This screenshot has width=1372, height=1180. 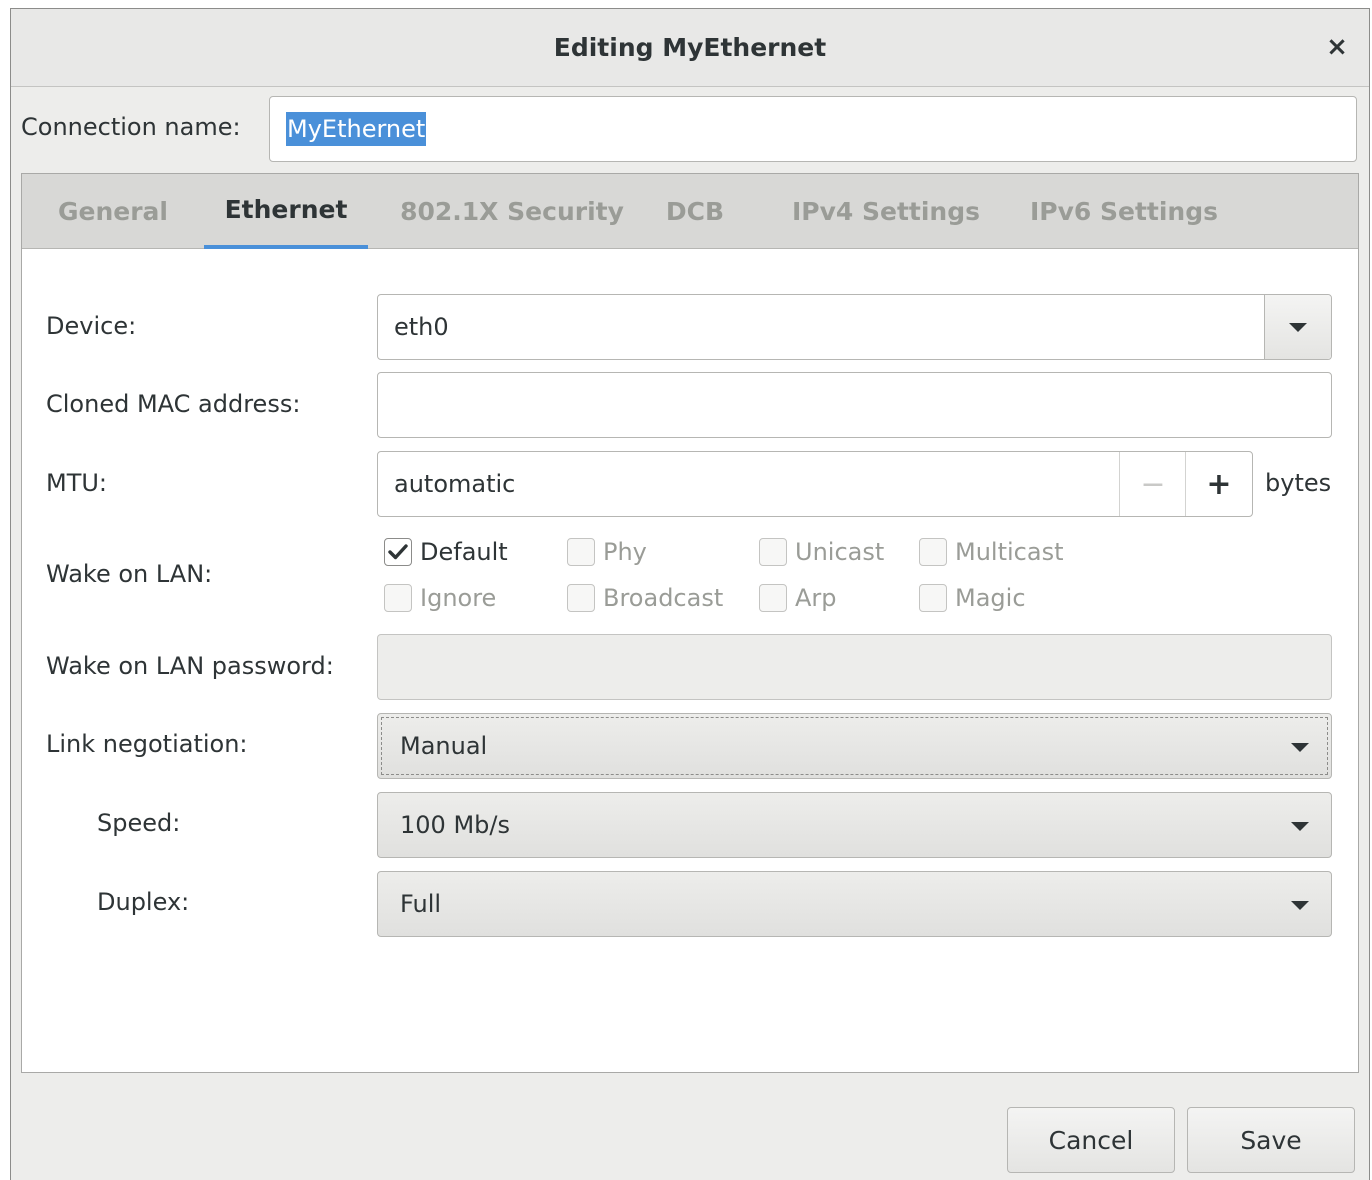 I want to click on wol-default-label: Default, so click(x=464, y=552).